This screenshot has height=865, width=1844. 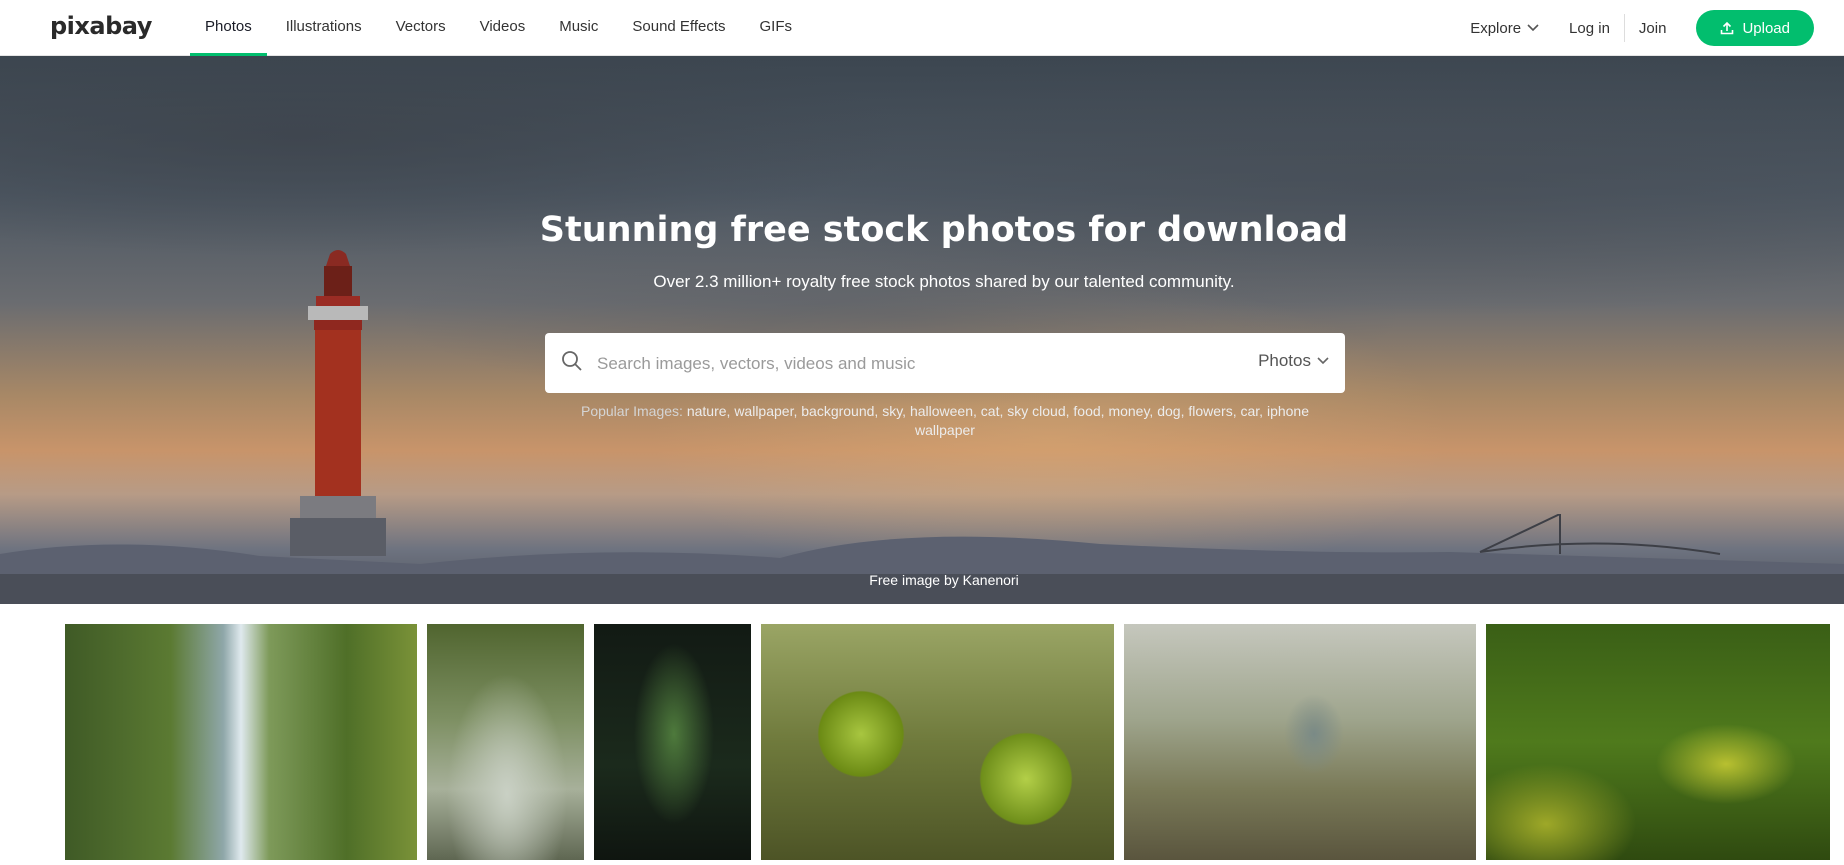 What do you see at coordinates (324, 28) in the screenshot?
I see `nav-illustrations: Illustrations` at bounding box center [324, 28].